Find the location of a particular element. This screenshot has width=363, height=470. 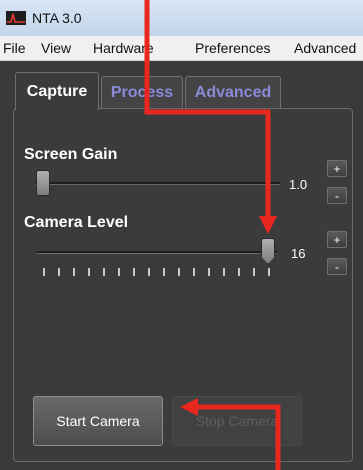

screen-gain-value: 1.0 is located at coordinates (298, 184).